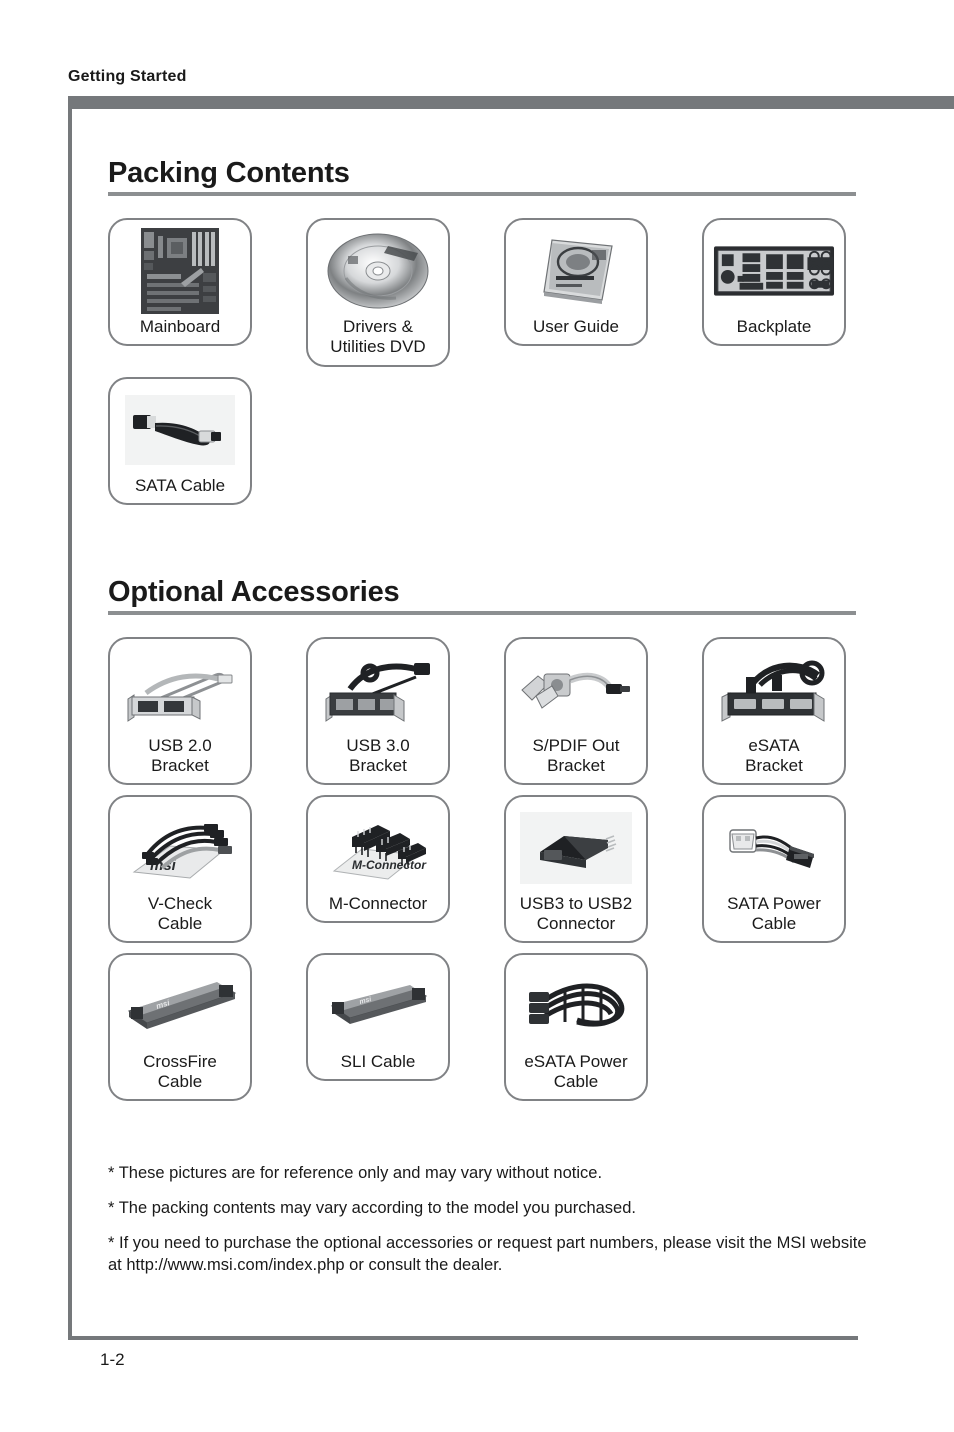 This screenshot has width=954, height=1432. Describe the element at coordinates (70, 724) in the screenshot. I see `frame-left-rule` at that location.